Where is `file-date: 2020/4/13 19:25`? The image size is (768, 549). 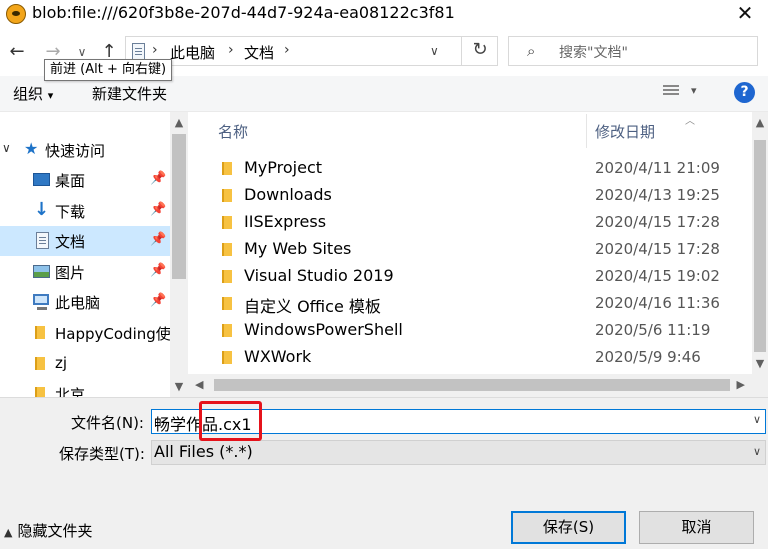
file-date: 2020/4/13 19:25 is located at coordinates (657, 195).